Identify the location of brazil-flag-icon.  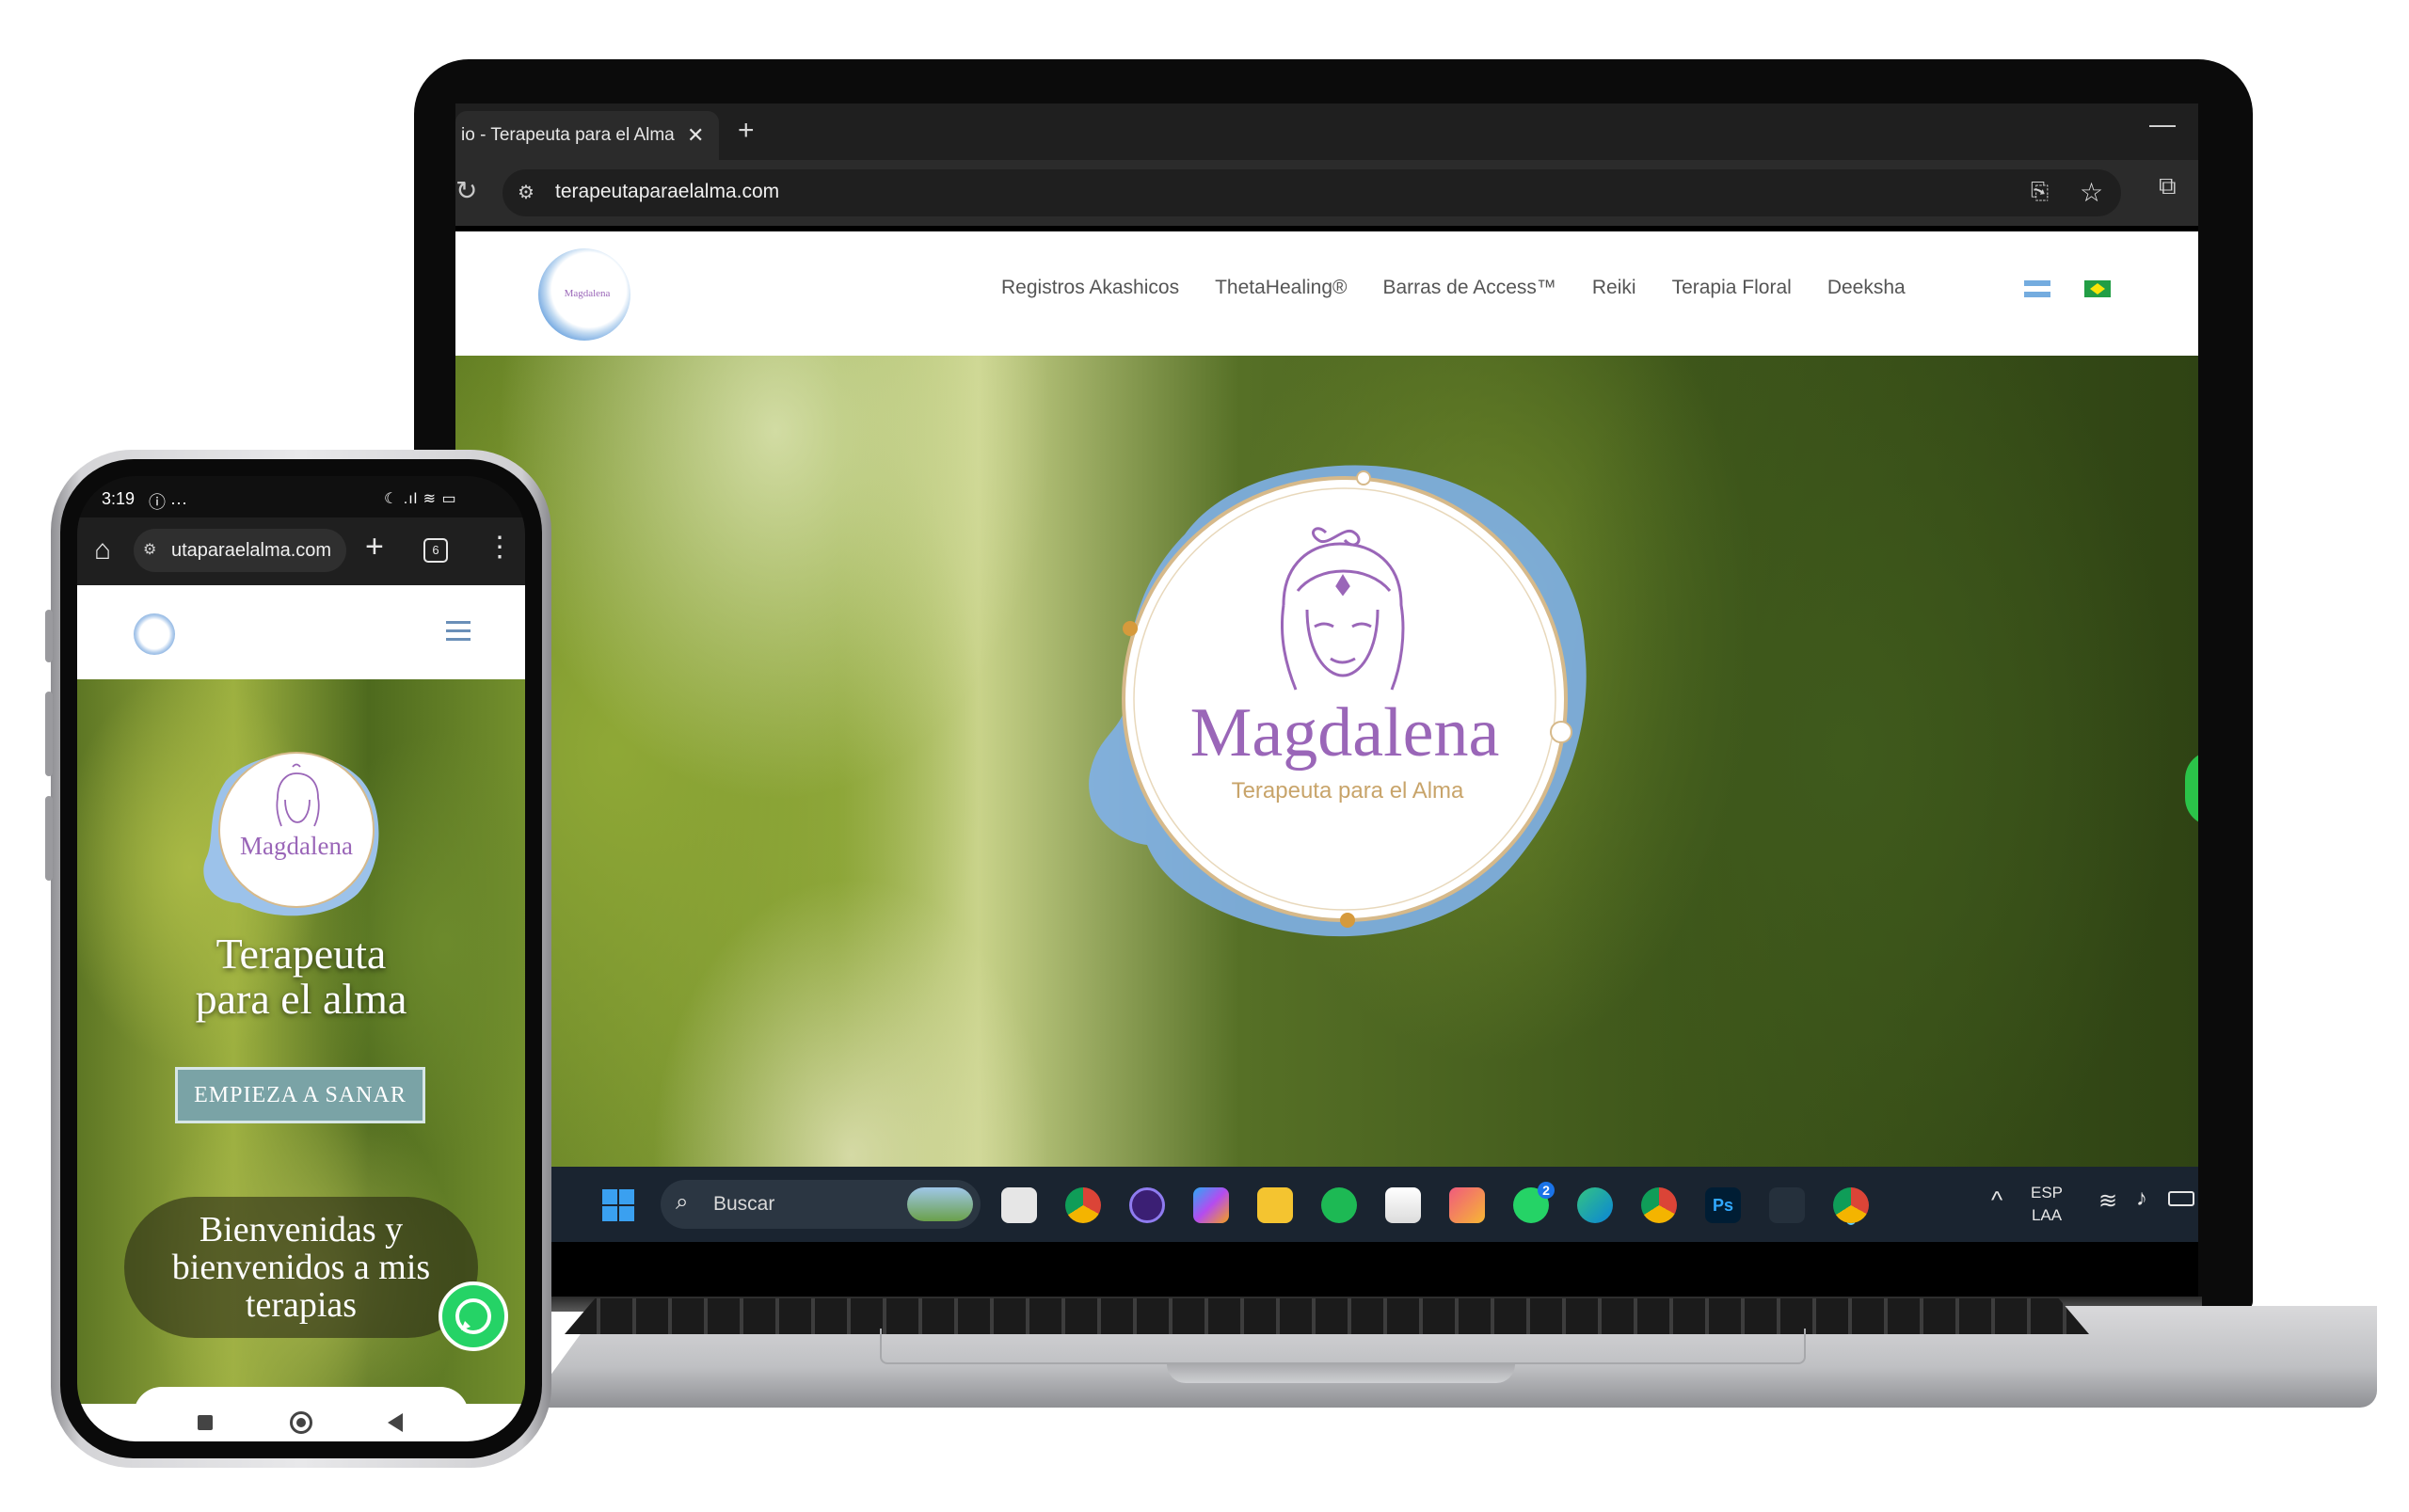
(2097, 289).